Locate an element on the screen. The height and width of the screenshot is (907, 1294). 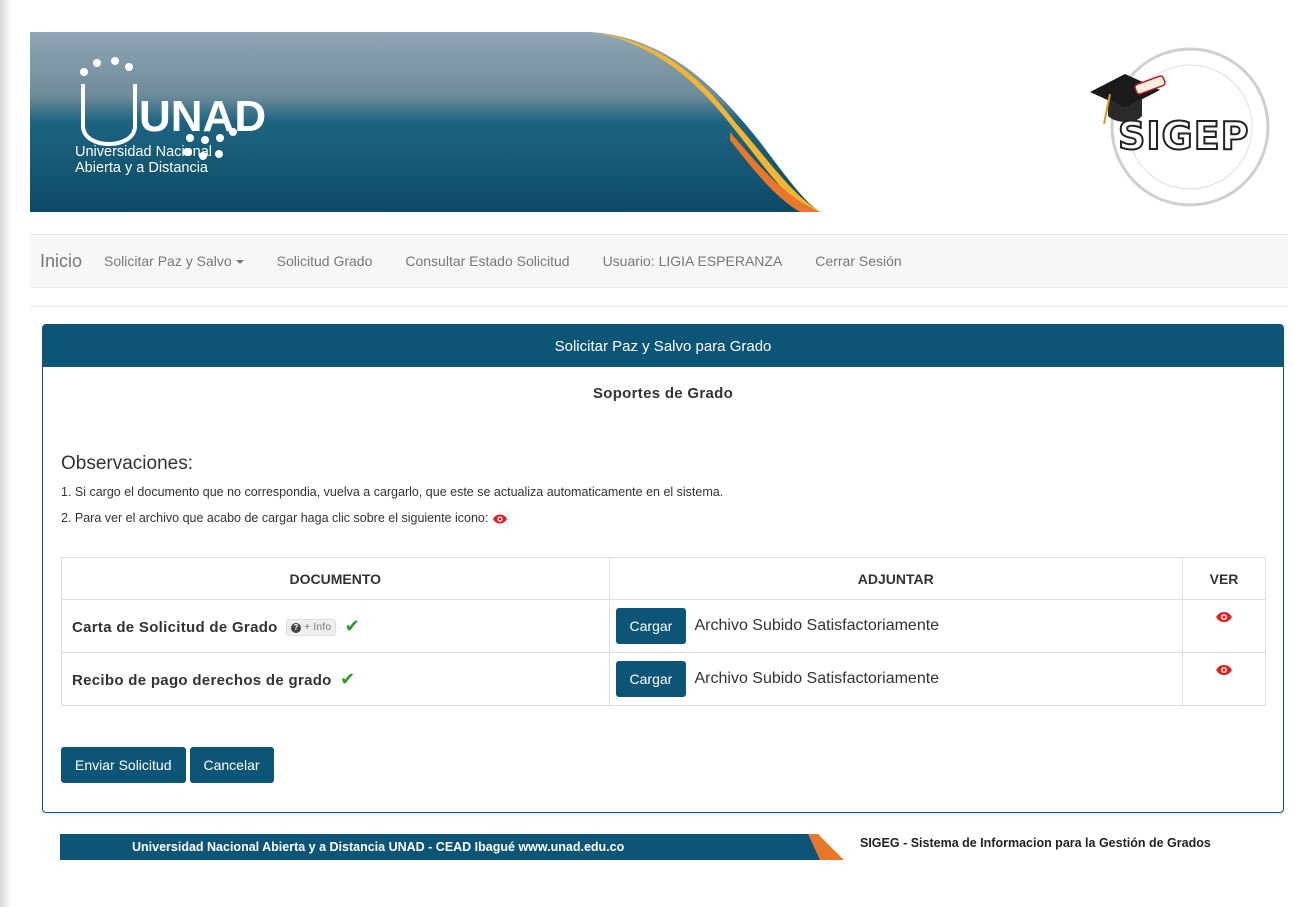
nav-solicitar-label: Solicitar Paz y Salvo is located at coordinates (168, 261).